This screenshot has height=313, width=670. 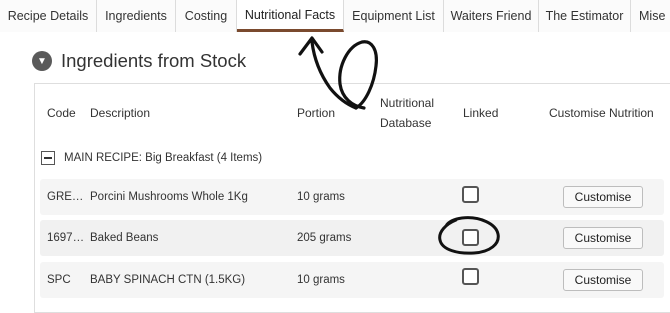 What do you see at coordinates (206, 16) in the screenshot?
I see `tab-costing: Costing` at bounding box center [206, 16].